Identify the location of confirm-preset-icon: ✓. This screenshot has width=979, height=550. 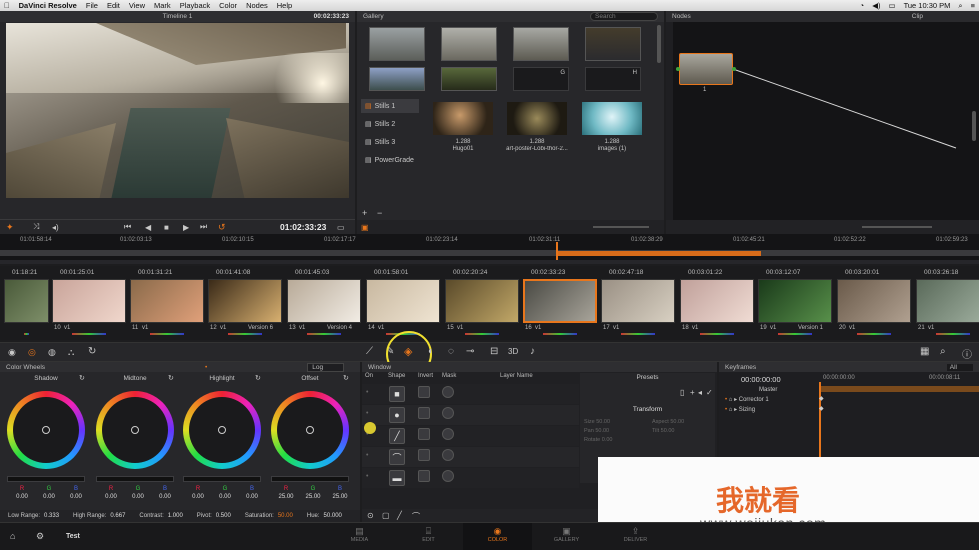
(709, 392).